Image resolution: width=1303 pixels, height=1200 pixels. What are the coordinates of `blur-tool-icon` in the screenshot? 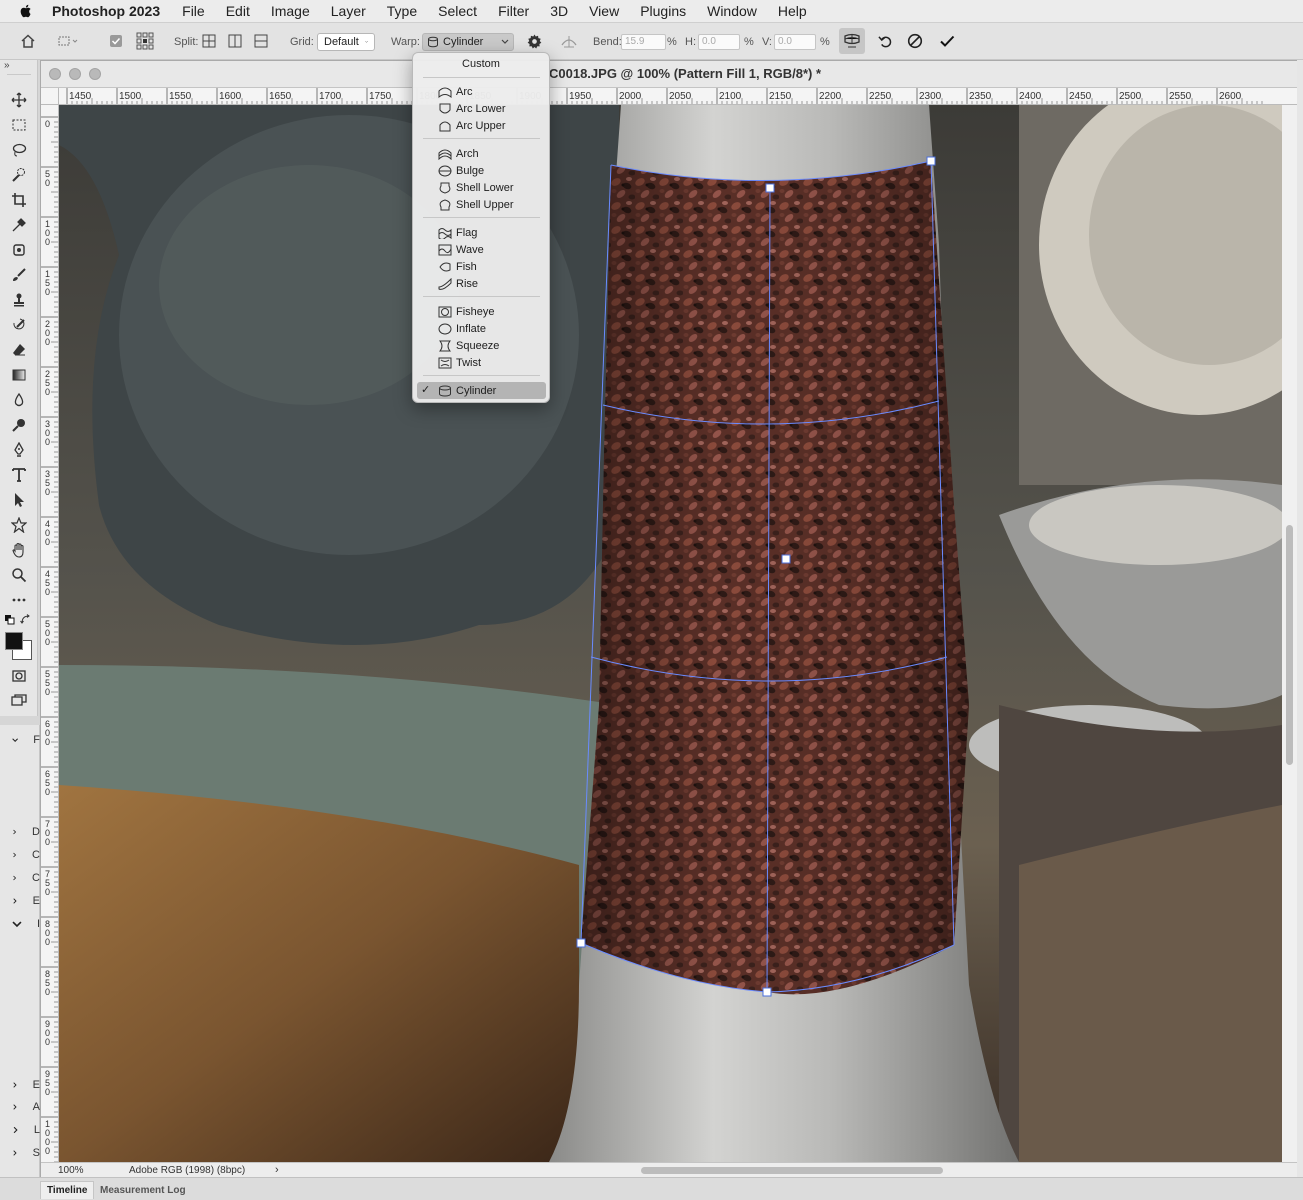 It's located at (19, 400).